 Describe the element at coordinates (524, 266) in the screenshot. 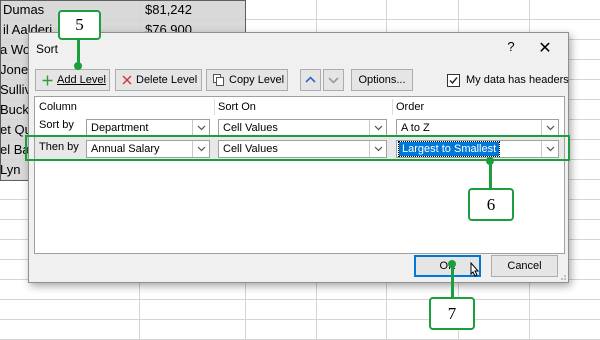

I see `cancel-button: Cancel` at that location.